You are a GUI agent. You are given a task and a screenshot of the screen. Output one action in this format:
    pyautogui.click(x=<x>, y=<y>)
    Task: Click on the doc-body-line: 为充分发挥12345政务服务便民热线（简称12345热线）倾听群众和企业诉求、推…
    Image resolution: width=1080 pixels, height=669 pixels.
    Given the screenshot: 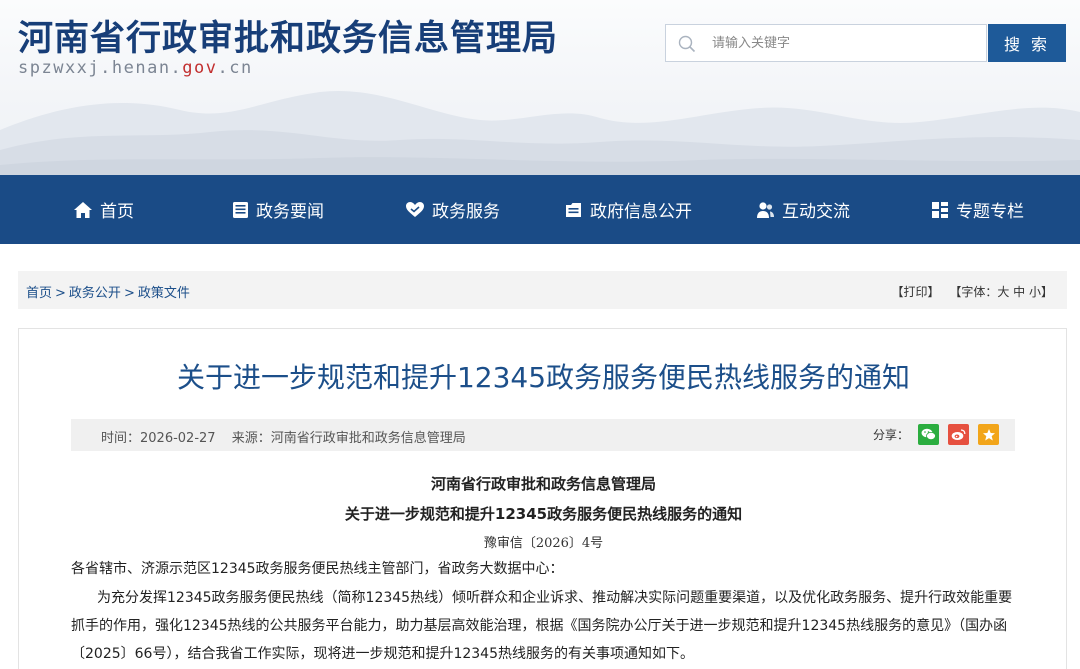 What is the action you would take?
    pyautogui.click(x=555, y=598)
    